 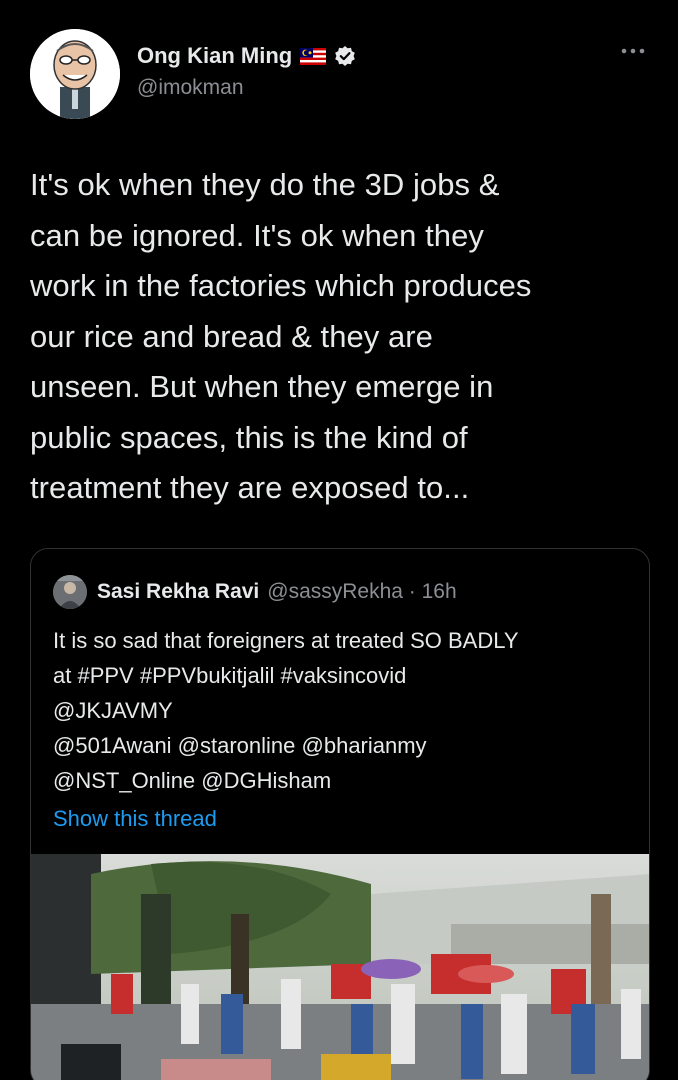 What do you see at coordinates (240, 745) in the screenshot?
I see `quoted-text-line: @501Awani @staronline @bharianmy` at bounding box center [240, 745].